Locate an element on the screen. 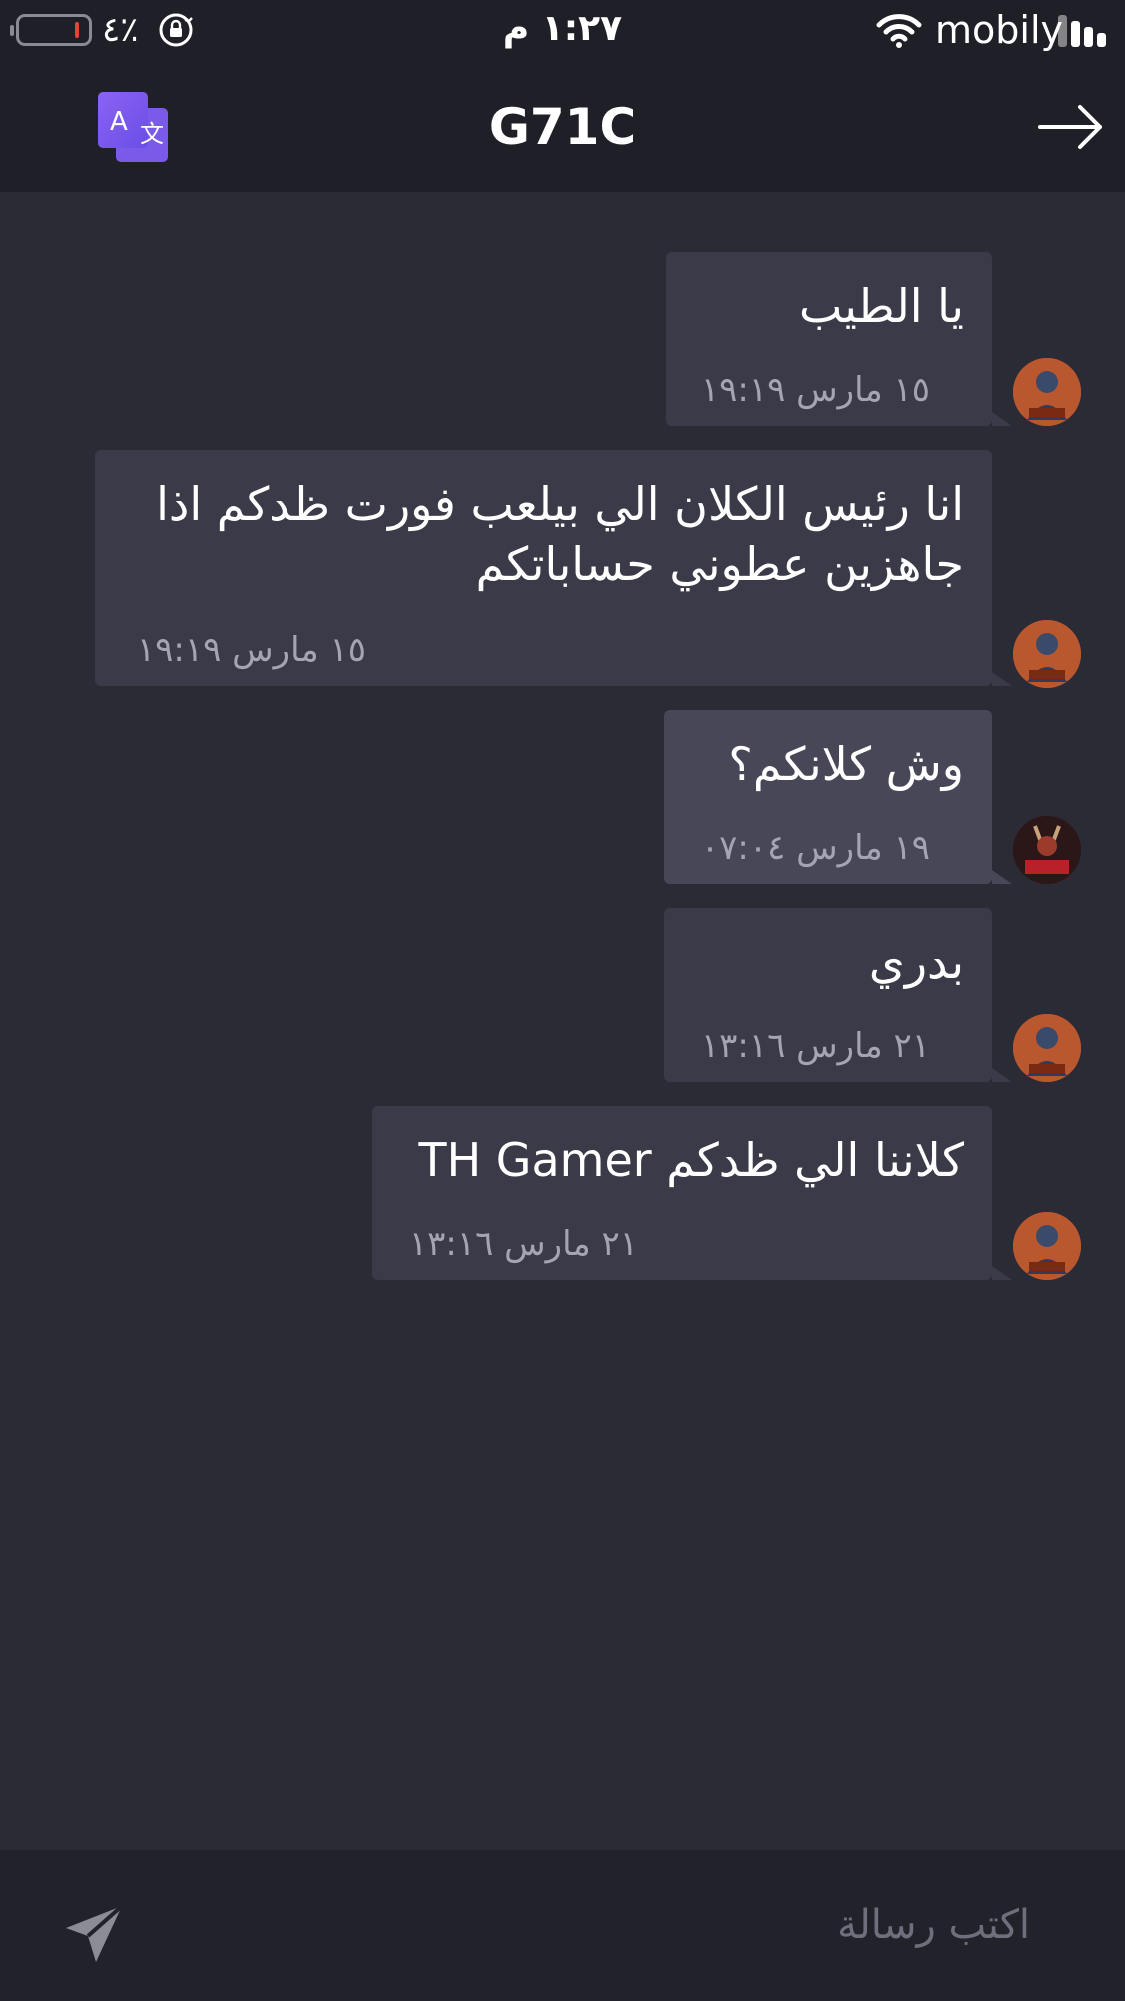  send-icon is located at coordinates (94, 1934).